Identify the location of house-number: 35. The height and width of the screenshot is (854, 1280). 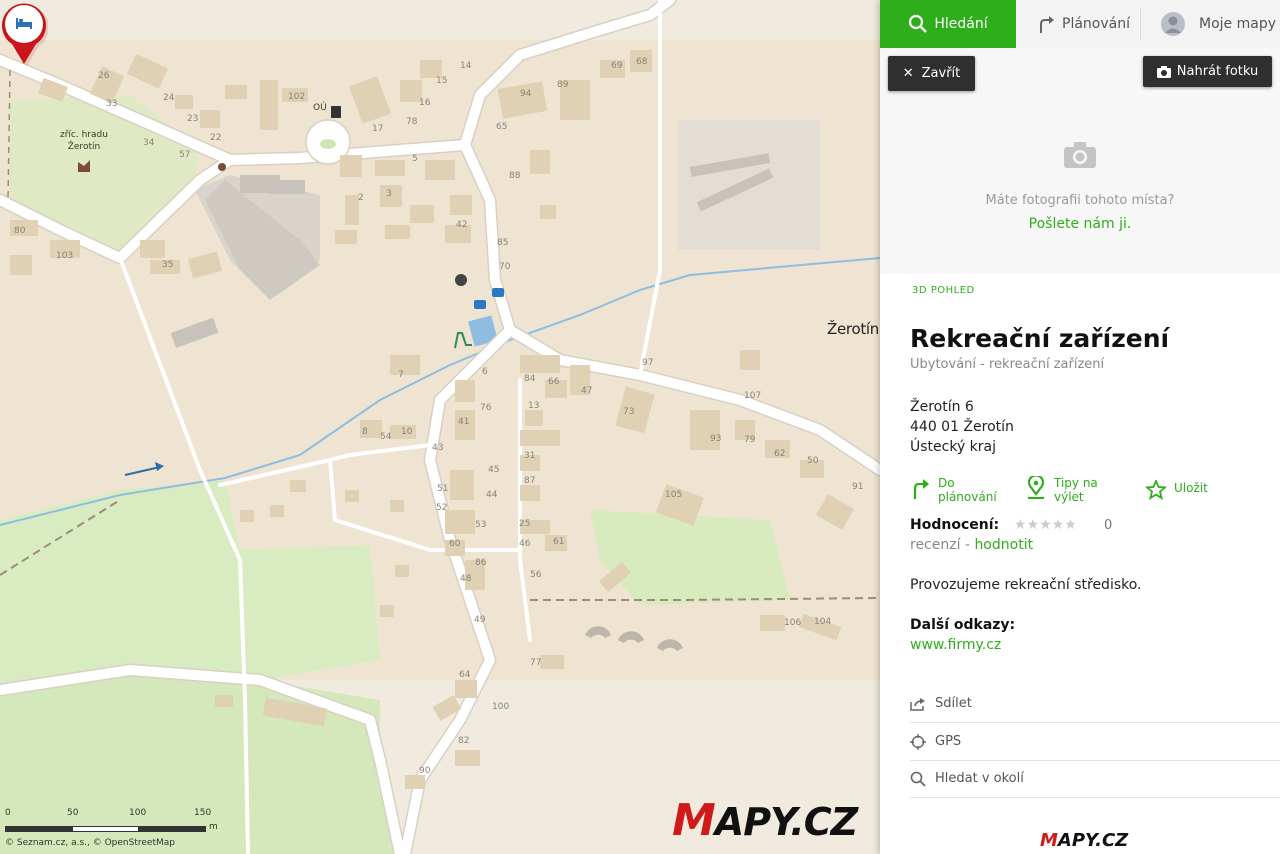
(167, 265).